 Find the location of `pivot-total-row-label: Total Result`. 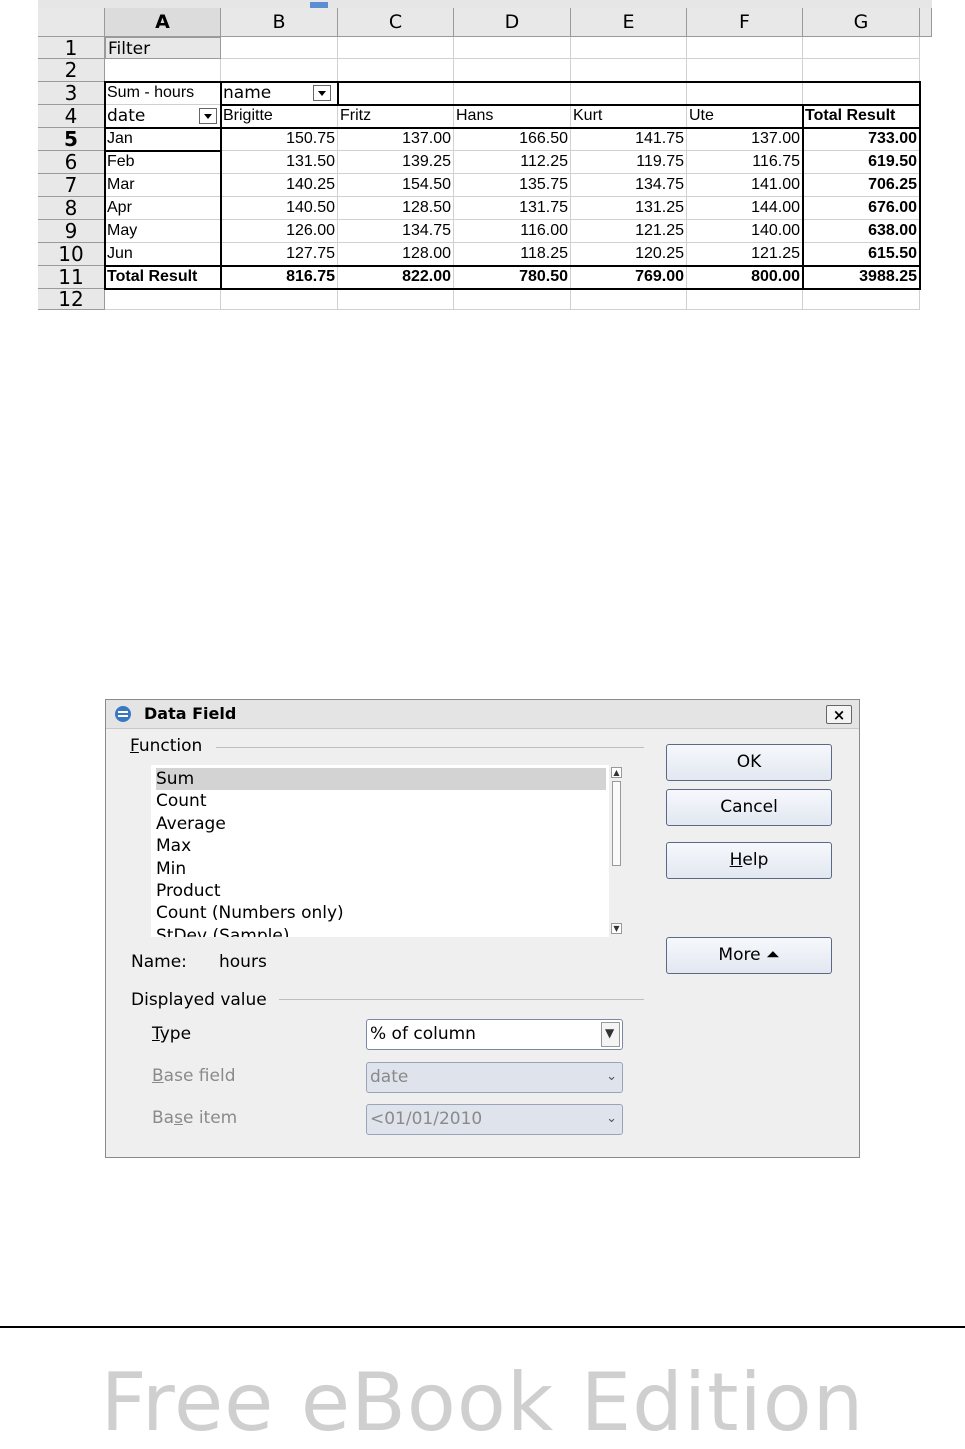

pivot-total-row-label: Total Result is located at coordinates (163, 277).